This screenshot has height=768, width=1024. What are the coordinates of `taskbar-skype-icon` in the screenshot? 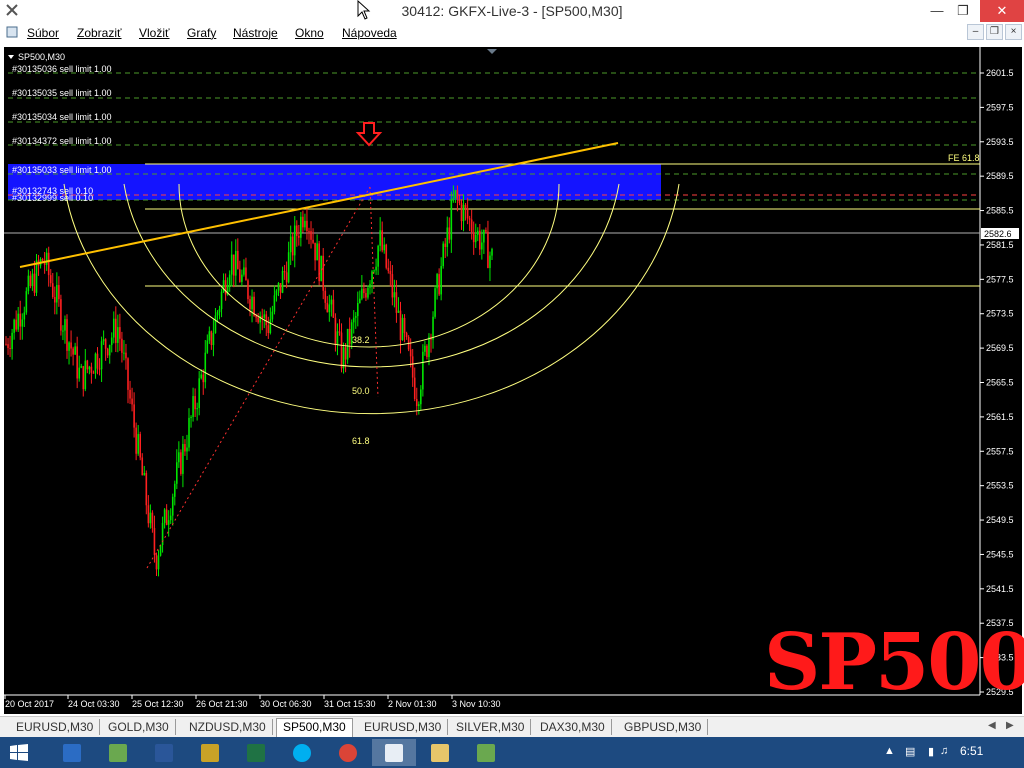 It's located at (302, 752).